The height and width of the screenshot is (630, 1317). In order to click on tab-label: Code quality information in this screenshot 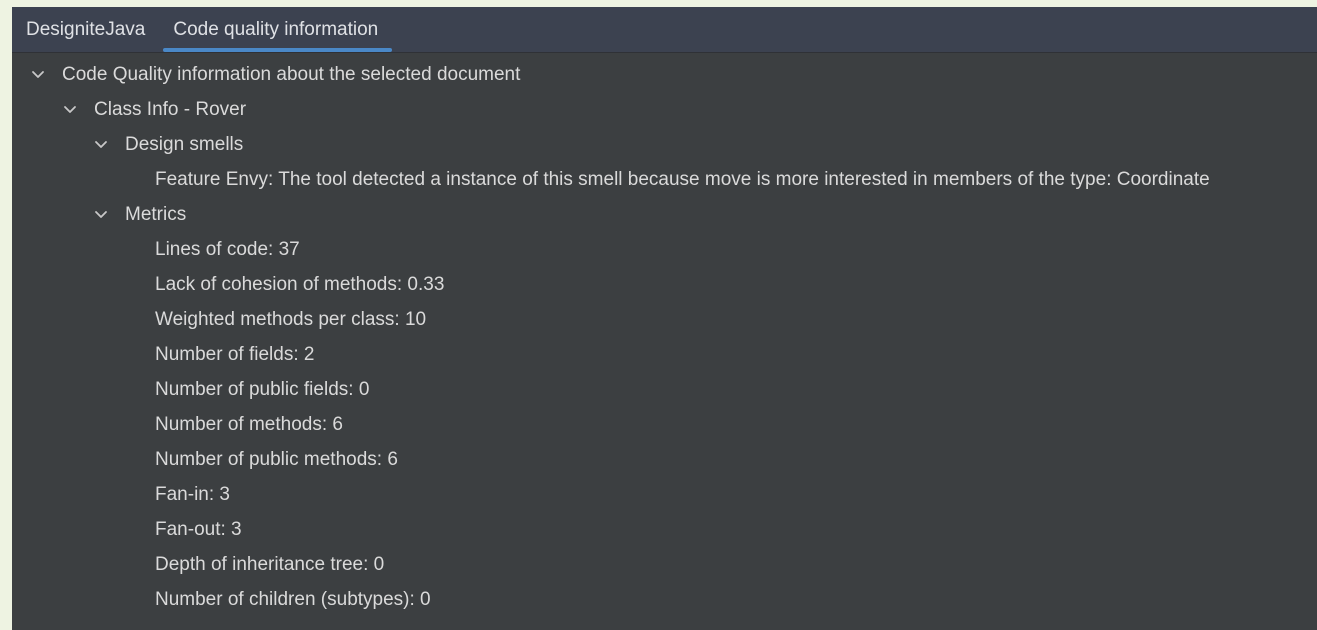, I will do `click(276, 29)`.